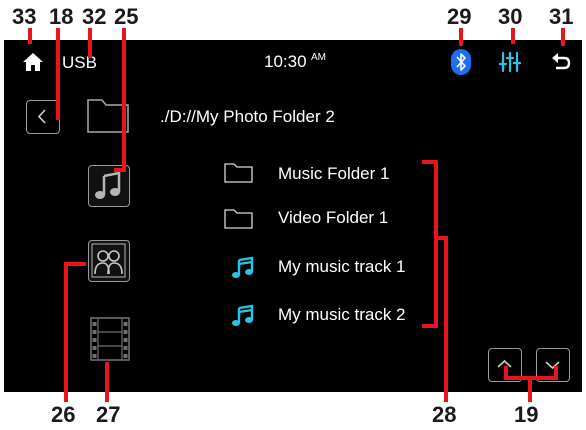 This screenshot has height=430, width=586. Describe the element at coordinates (58, 74) in the screenshot. I see `leader-line-back` at that location.